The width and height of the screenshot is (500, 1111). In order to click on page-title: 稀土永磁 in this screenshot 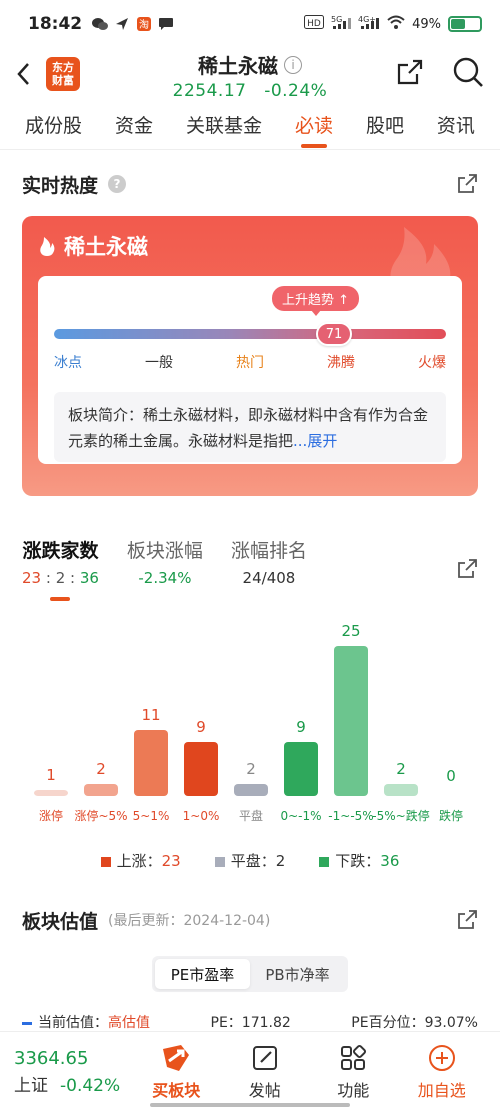, I will do `click(238, 66)`.